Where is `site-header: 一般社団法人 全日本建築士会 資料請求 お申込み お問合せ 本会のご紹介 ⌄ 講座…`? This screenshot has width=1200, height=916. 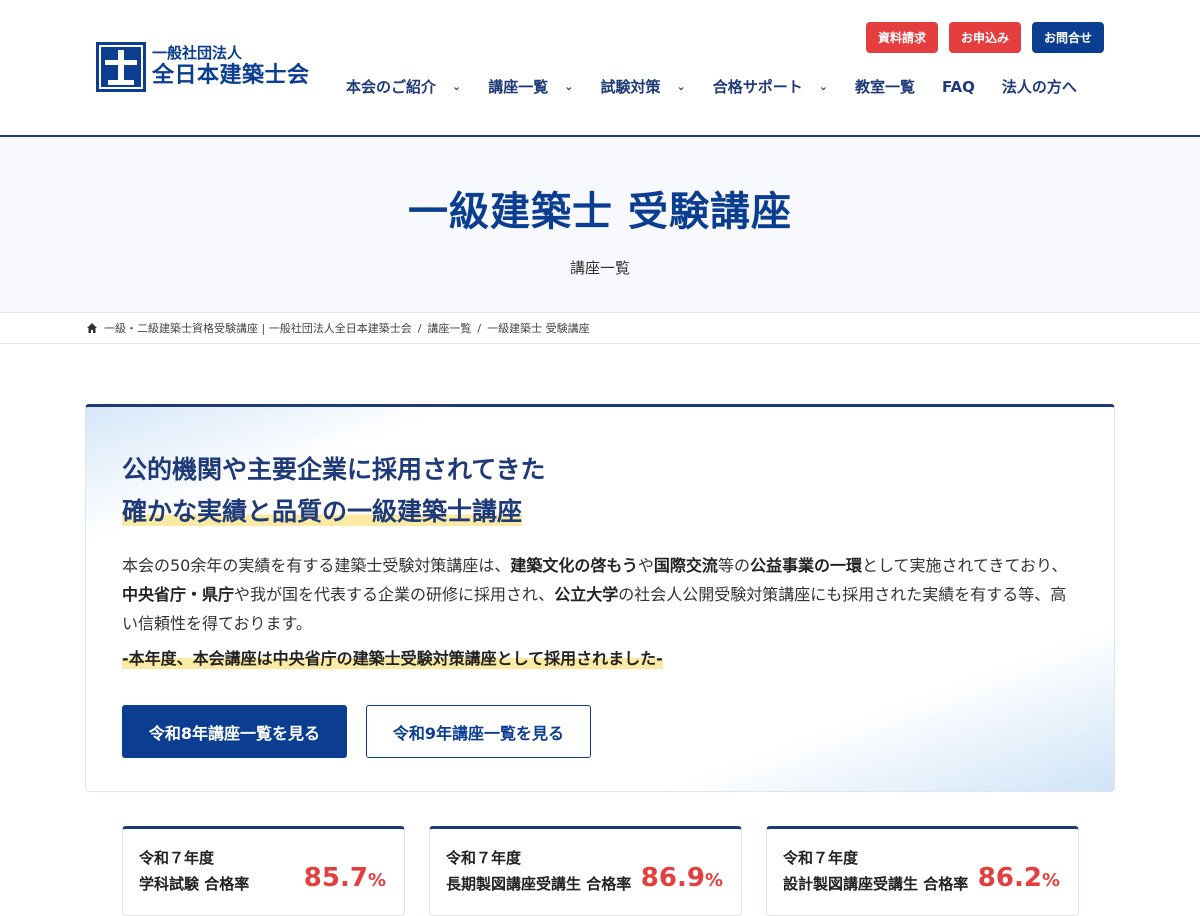 site-header: 一般社団法人 全日本建築士会 資料請求 お申込み お問合せ 本会のご紹介 ⌄ 講座… is located at coordinates (600, 68).